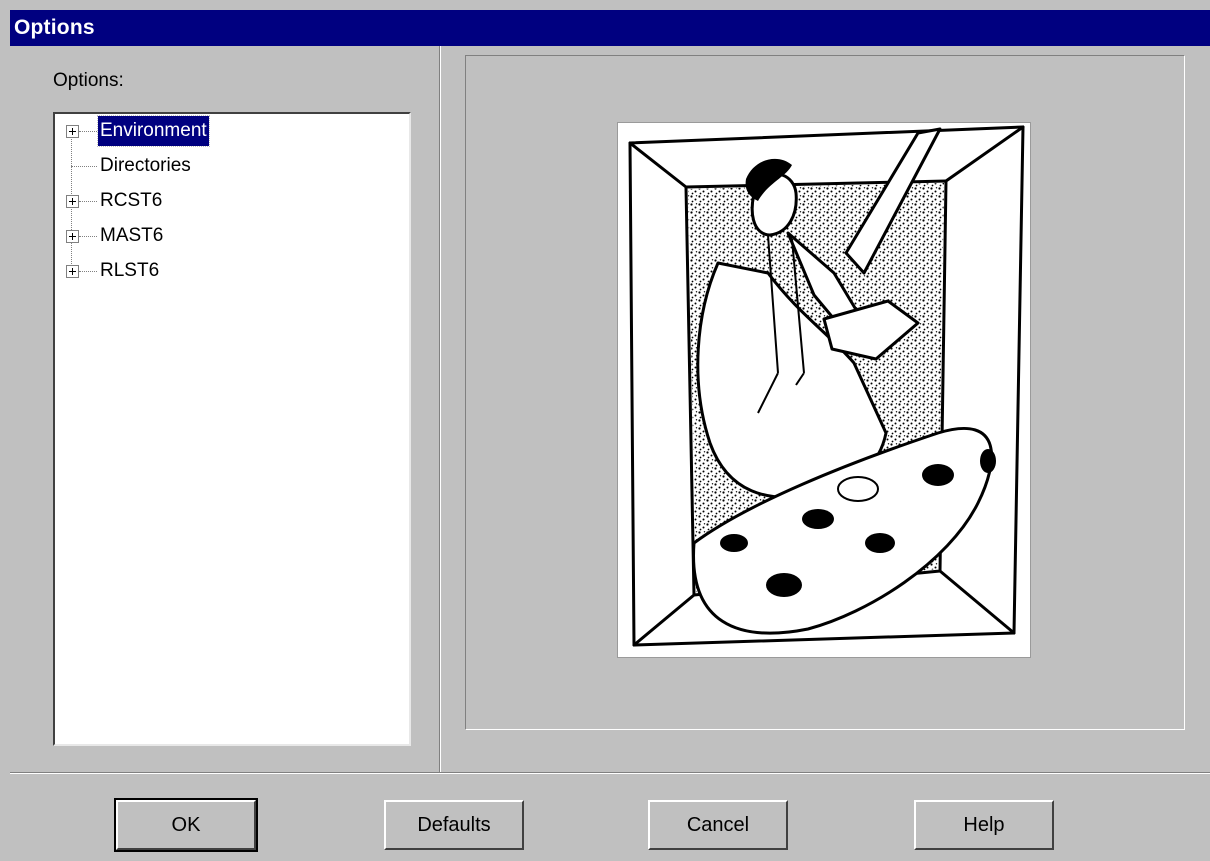 Image resolution: width=1210 pixels, height=861 pixels. I want to click on tree-item-label: RCST6, so click(131, 200).